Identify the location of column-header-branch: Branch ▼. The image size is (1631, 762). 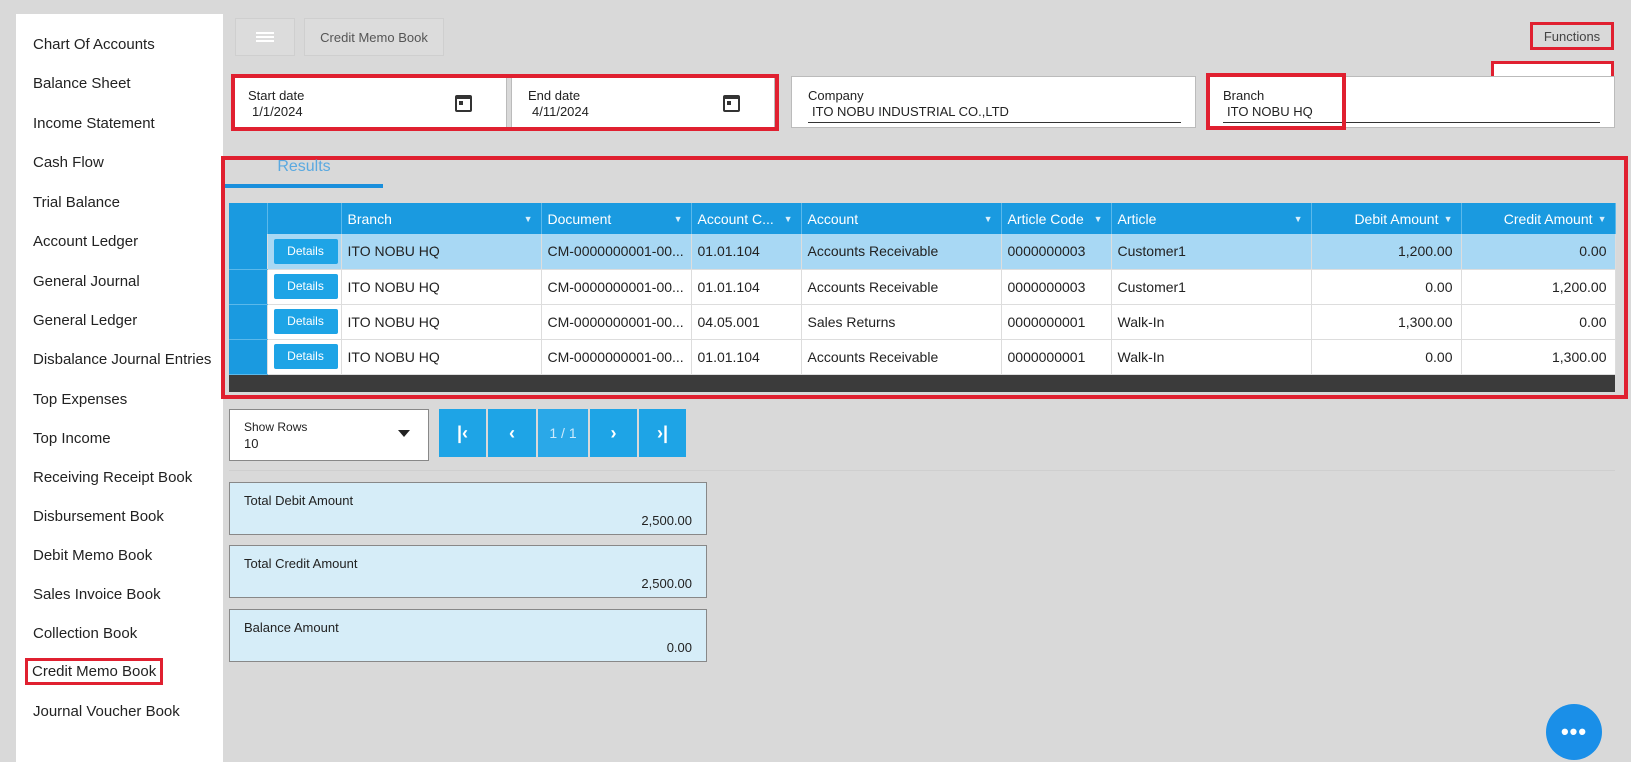
(441, 218).